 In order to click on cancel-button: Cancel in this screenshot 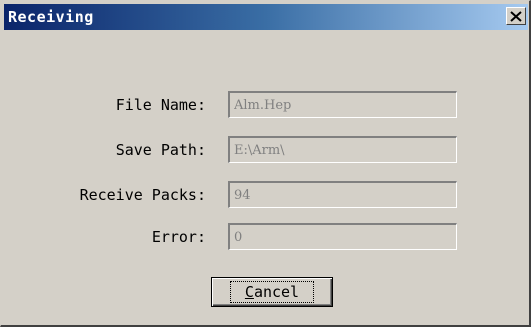, I will do `click(272, 292)`.